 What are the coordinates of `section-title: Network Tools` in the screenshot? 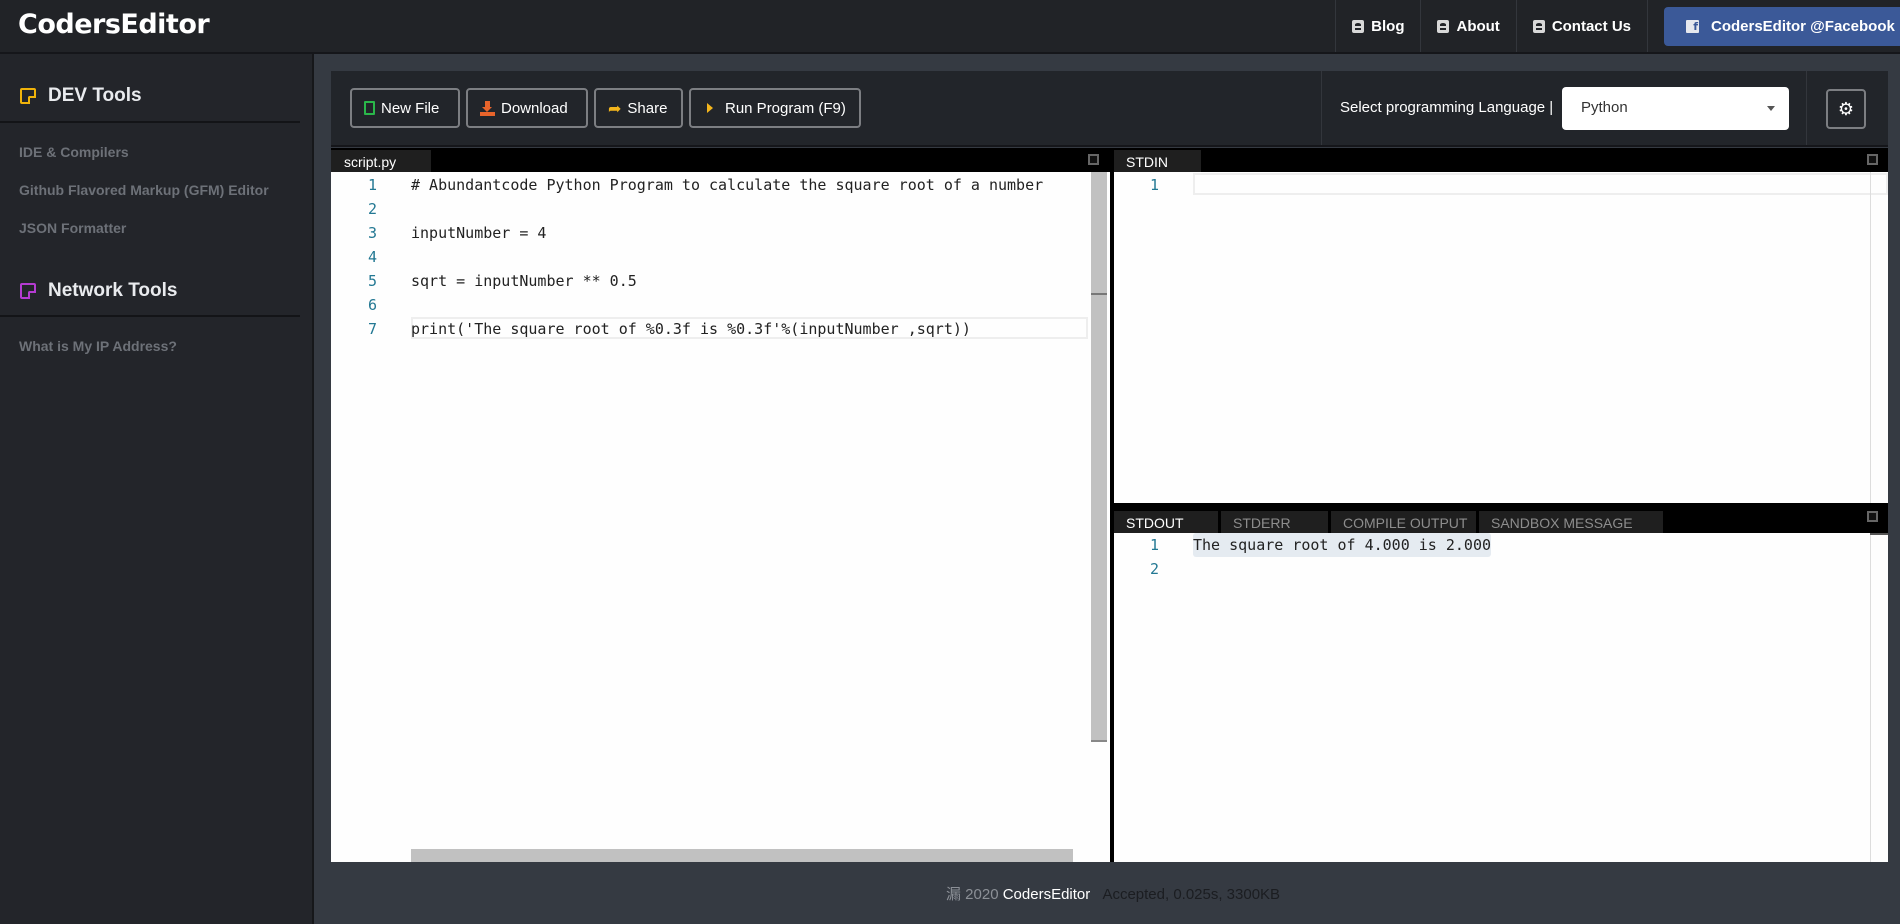 It's located at (113, 290).